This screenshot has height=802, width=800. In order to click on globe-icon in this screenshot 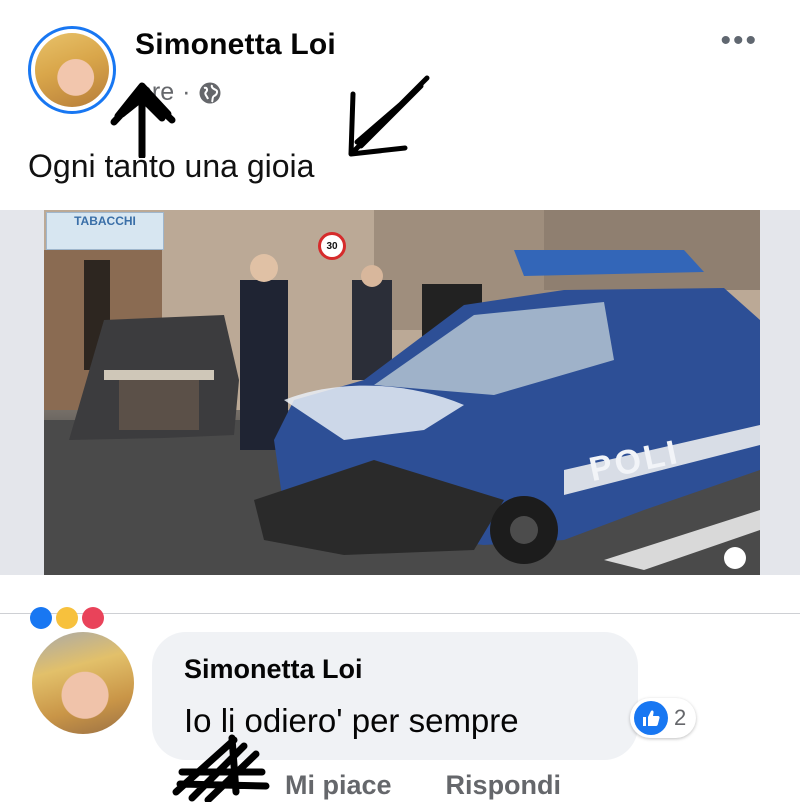, I will do `click(210, 92)`.